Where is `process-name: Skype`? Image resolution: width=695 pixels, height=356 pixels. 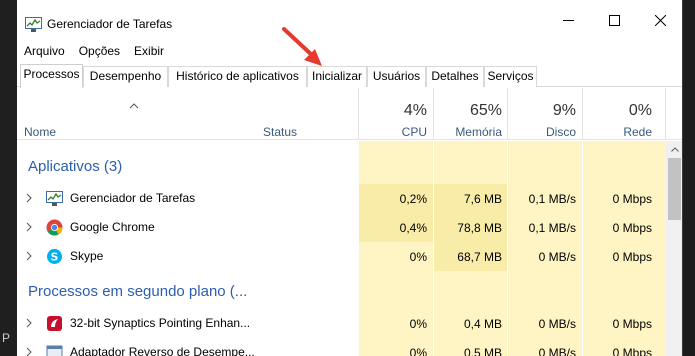 process-name: Skype is located at coordinates (87, 256).